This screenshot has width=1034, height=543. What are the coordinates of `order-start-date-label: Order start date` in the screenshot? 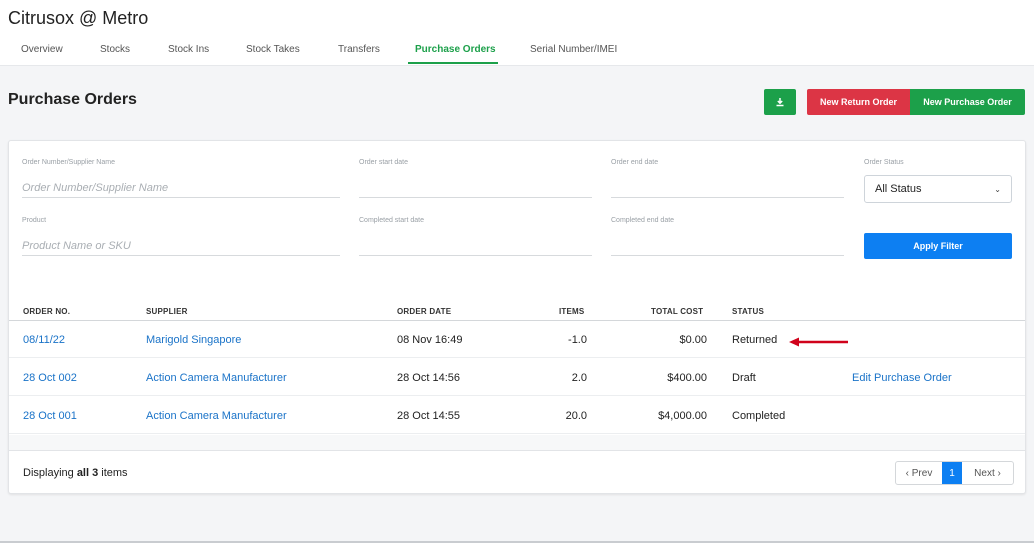 It's located at (384, 162).